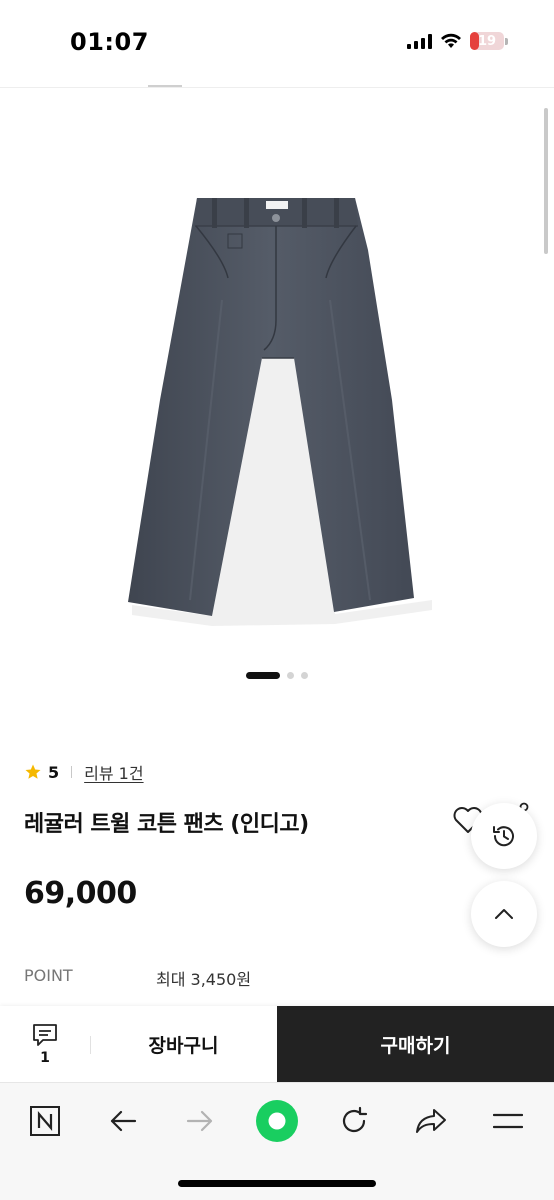  I want to click on history-icon, so click(503, 836).